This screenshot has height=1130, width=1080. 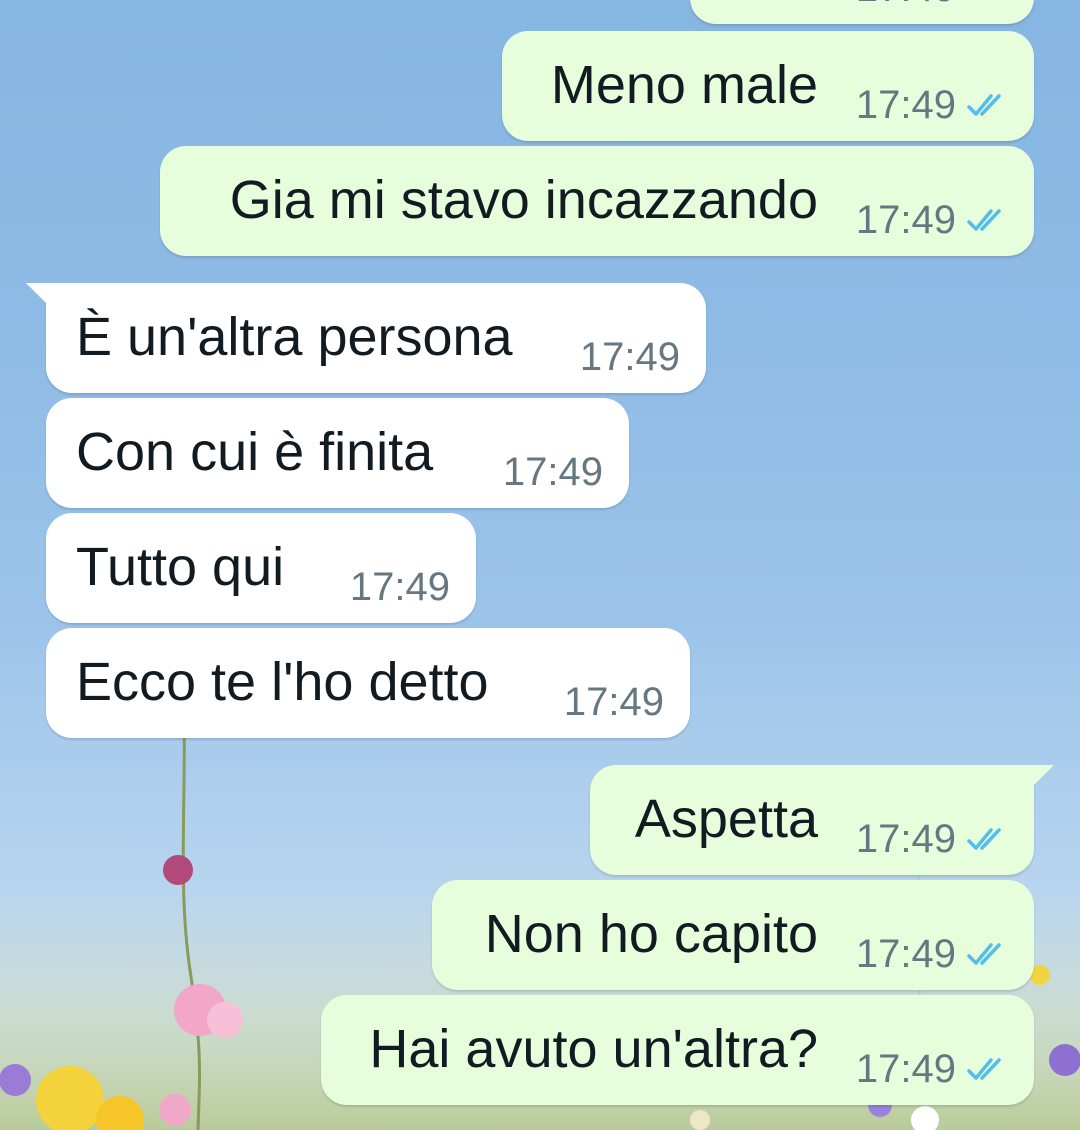 I want to click on message-text: Meno male, so click(x=684, y=85).